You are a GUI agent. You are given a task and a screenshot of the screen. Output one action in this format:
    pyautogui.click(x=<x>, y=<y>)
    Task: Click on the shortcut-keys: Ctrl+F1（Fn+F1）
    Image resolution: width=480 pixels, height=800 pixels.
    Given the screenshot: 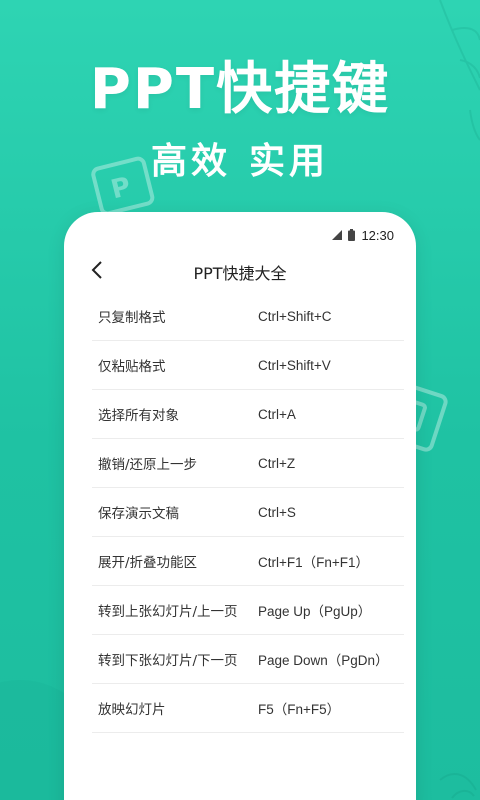 What is the action you would take?
    pyautogui.click(x=314, y=562)
    